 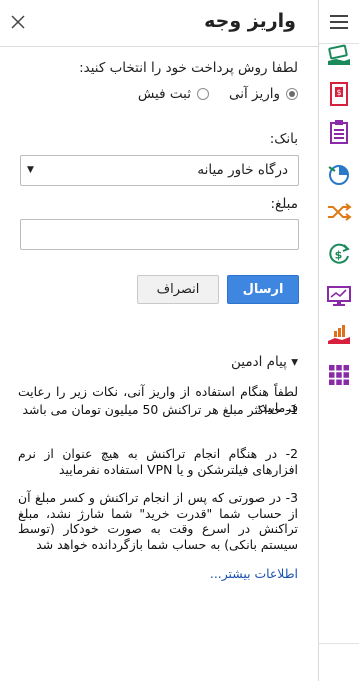 What do you see at coordinates (178, 289) in the screenshot?
I see `cancel-button: انصراف` at bounding box center [178, 289].